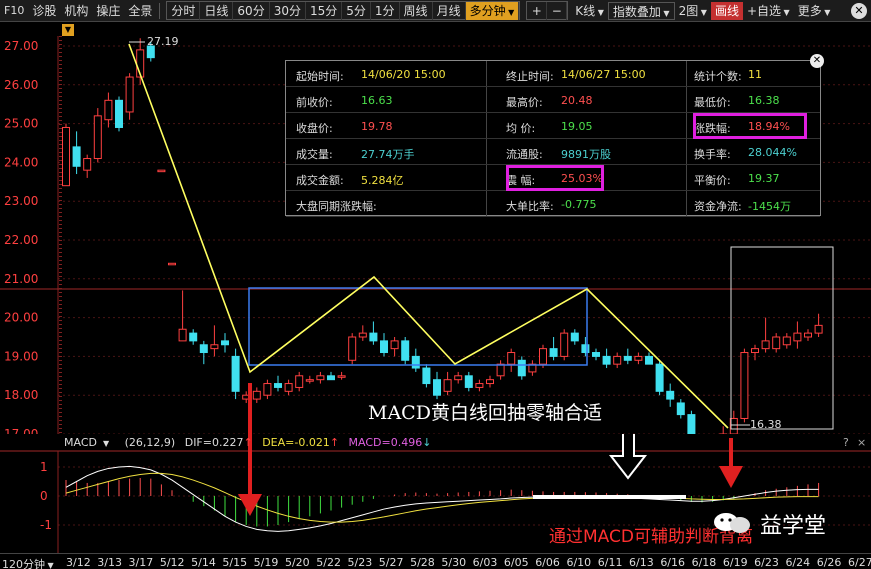 The width and height of the screenshot is (871, 569). What do you see at coordinates (829, 562) in the screenshot?
I see `date-tick-label: 6/26` at bounding box center [829, 562].